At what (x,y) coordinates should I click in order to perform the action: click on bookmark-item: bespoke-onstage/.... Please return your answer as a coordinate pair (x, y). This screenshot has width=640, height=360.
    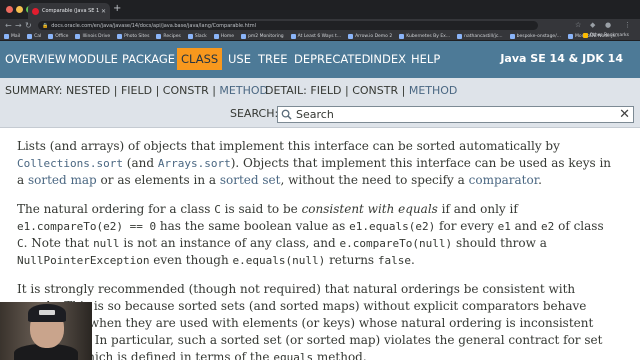
    Looking at the image, I should click on (535, 36).